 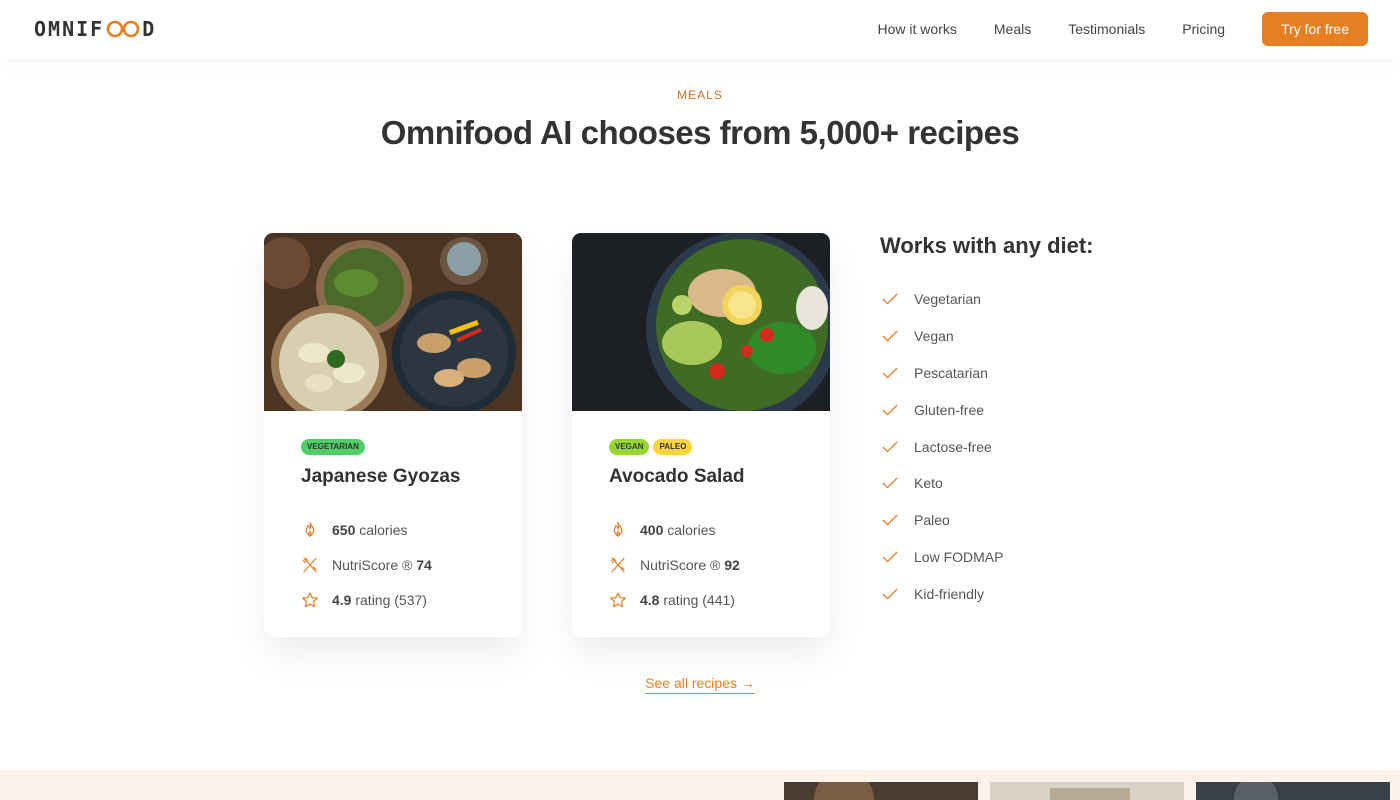 What do you see at coordinates (391, 599) in the screenshot?
I see `rating-label: rating (537)` at bounding box center [391, 599].